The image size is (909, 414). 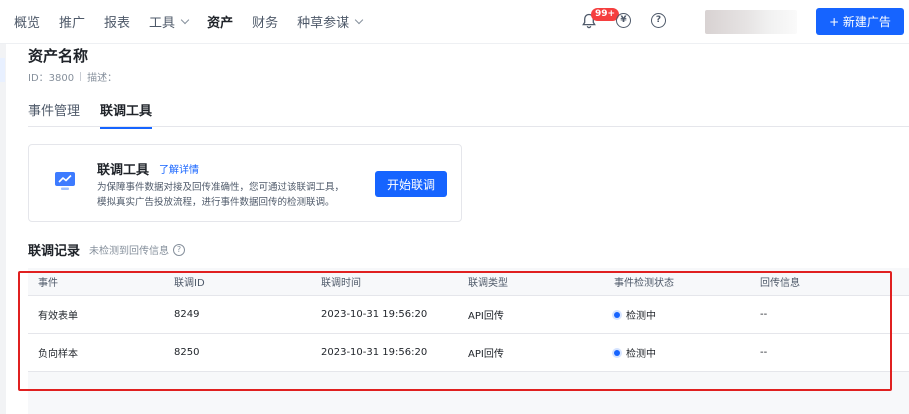 I want to click on nav-item-overview: 概览, so click(x=27, y=21).